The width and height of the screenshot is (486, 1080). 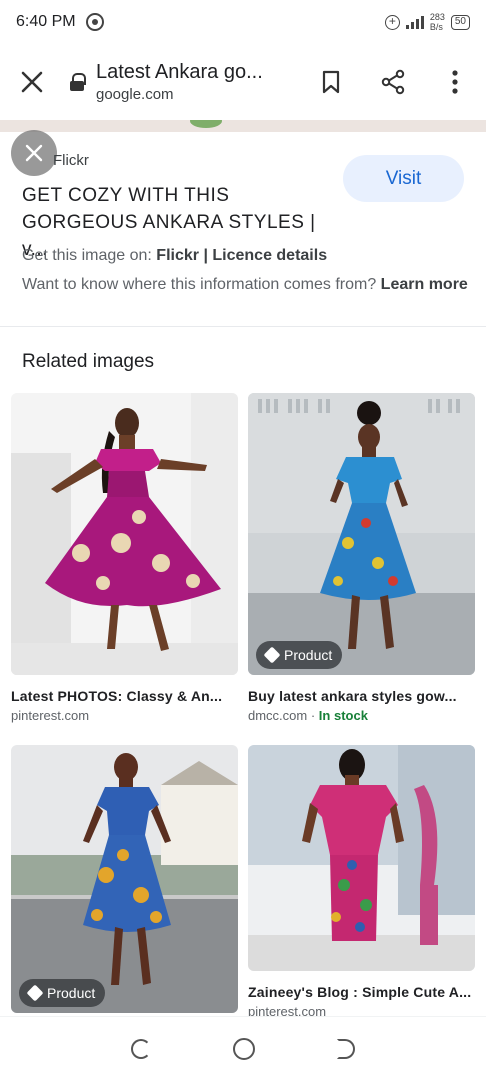 I want to click on home-button, so click(x=244, y=1048).